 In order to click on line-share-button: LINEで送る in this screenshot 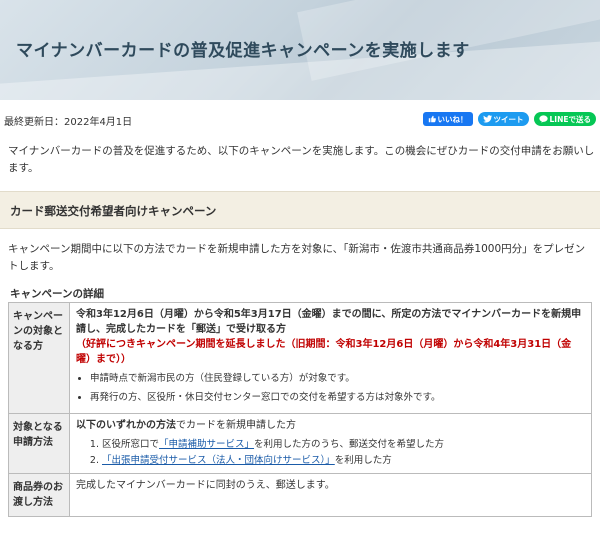, I will do `click(564, 119)`.